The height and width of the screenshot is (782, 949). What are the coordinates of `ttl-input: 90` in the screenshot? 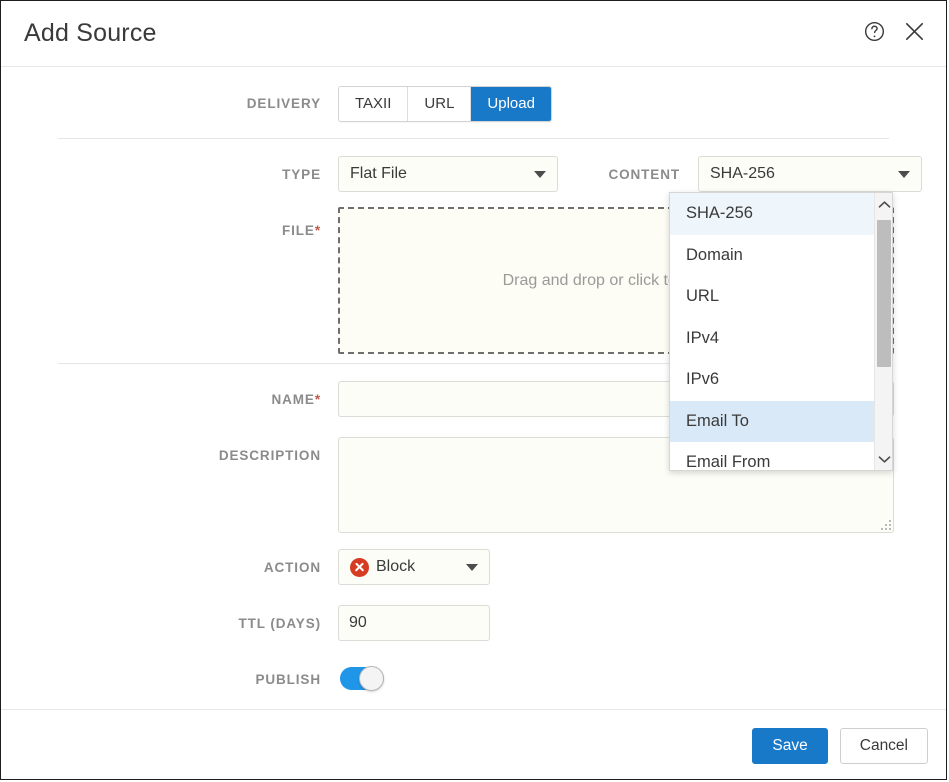 It's located at (414, 623).